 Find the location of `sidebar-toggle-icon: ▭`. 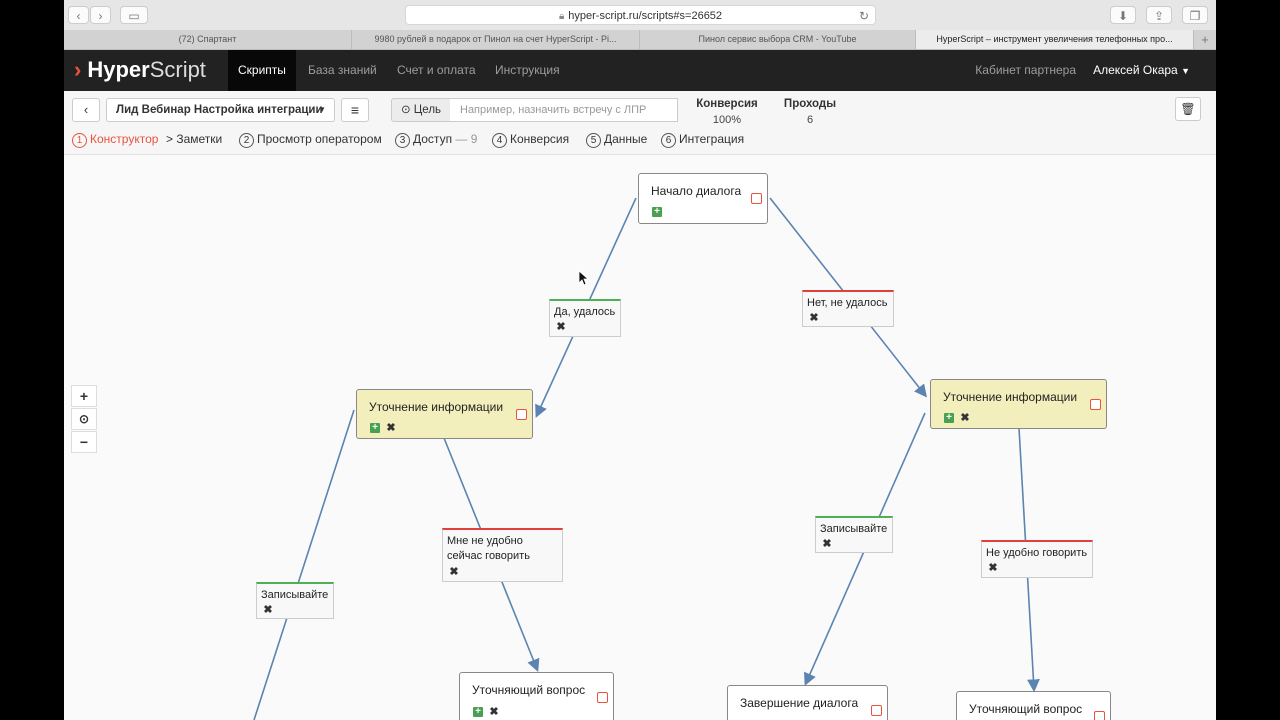

sidebar-toggle-icon: ▭ is located at coordinates (134, 15).